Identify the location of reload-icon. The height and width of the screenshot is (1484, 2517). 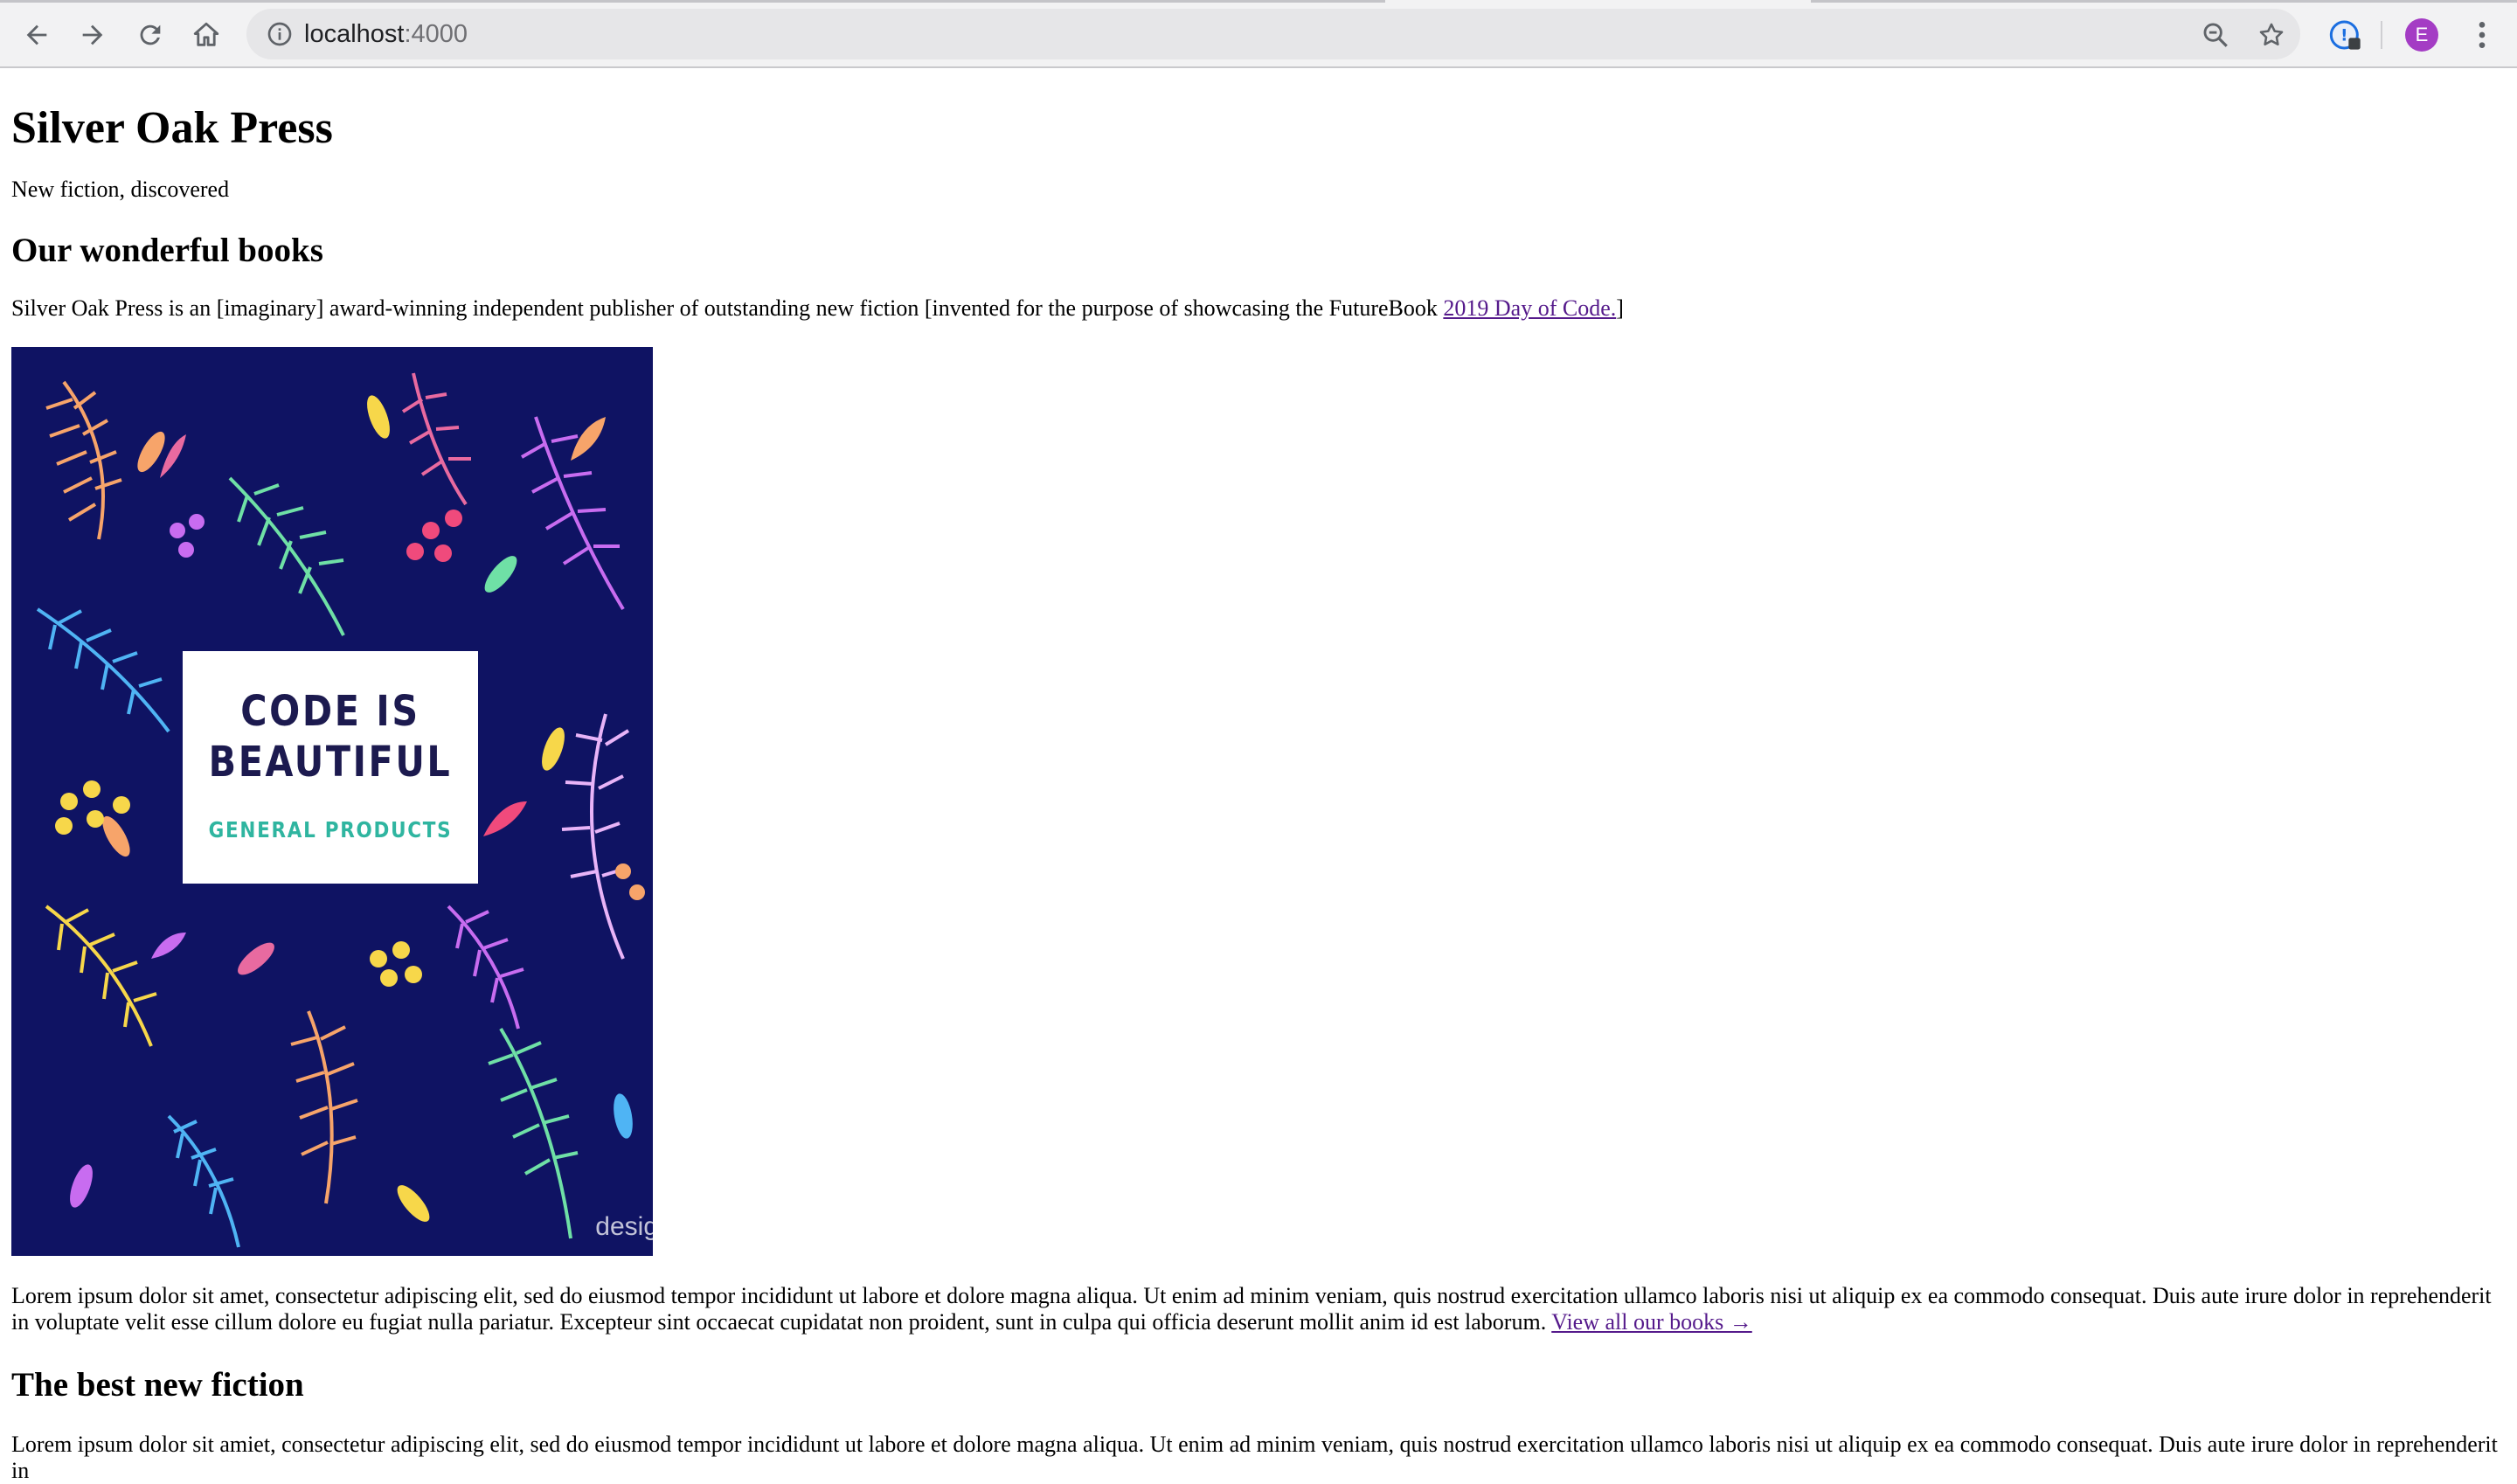
(150, 34).